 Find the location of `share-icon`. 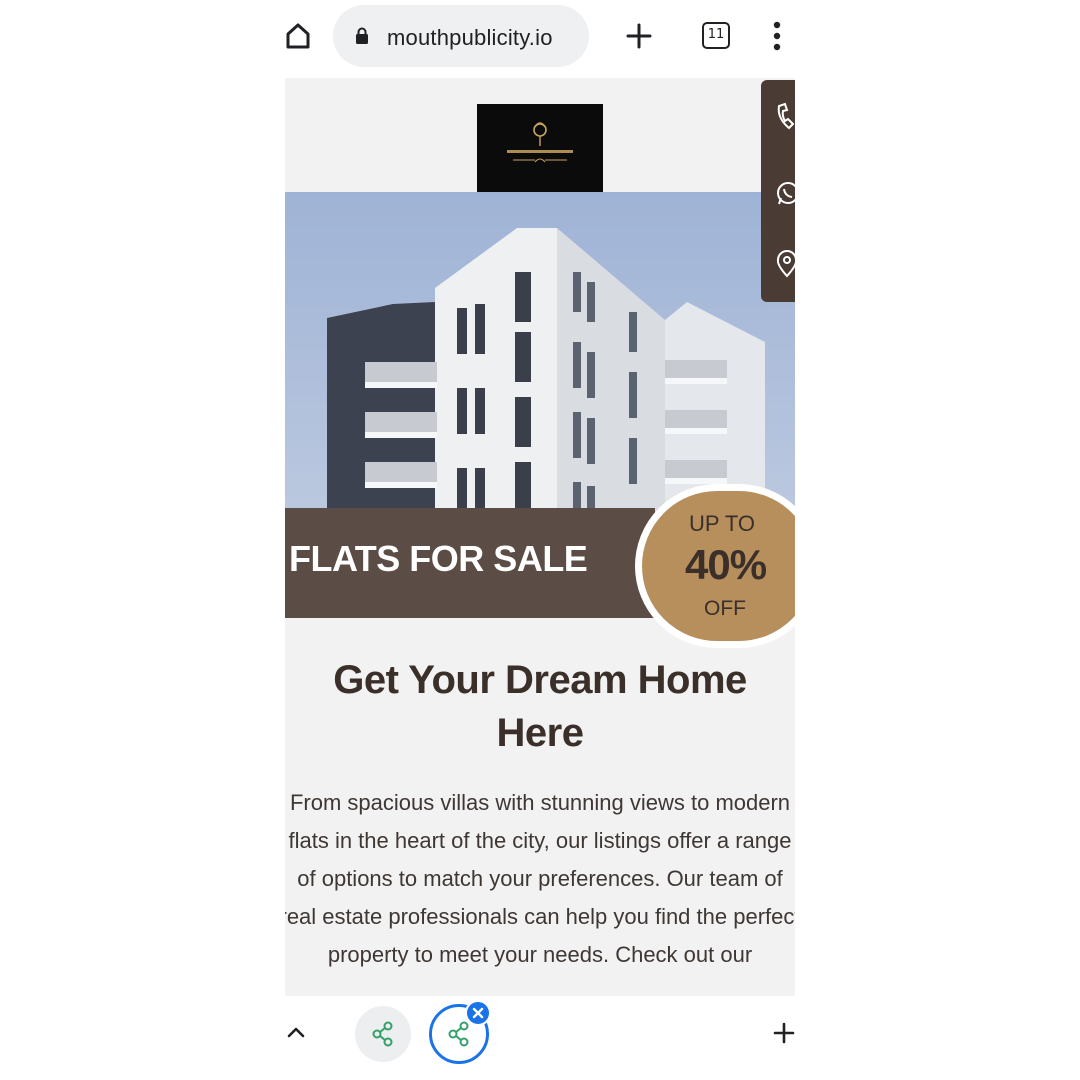

share-icon is located at coordinates (382, 1034).